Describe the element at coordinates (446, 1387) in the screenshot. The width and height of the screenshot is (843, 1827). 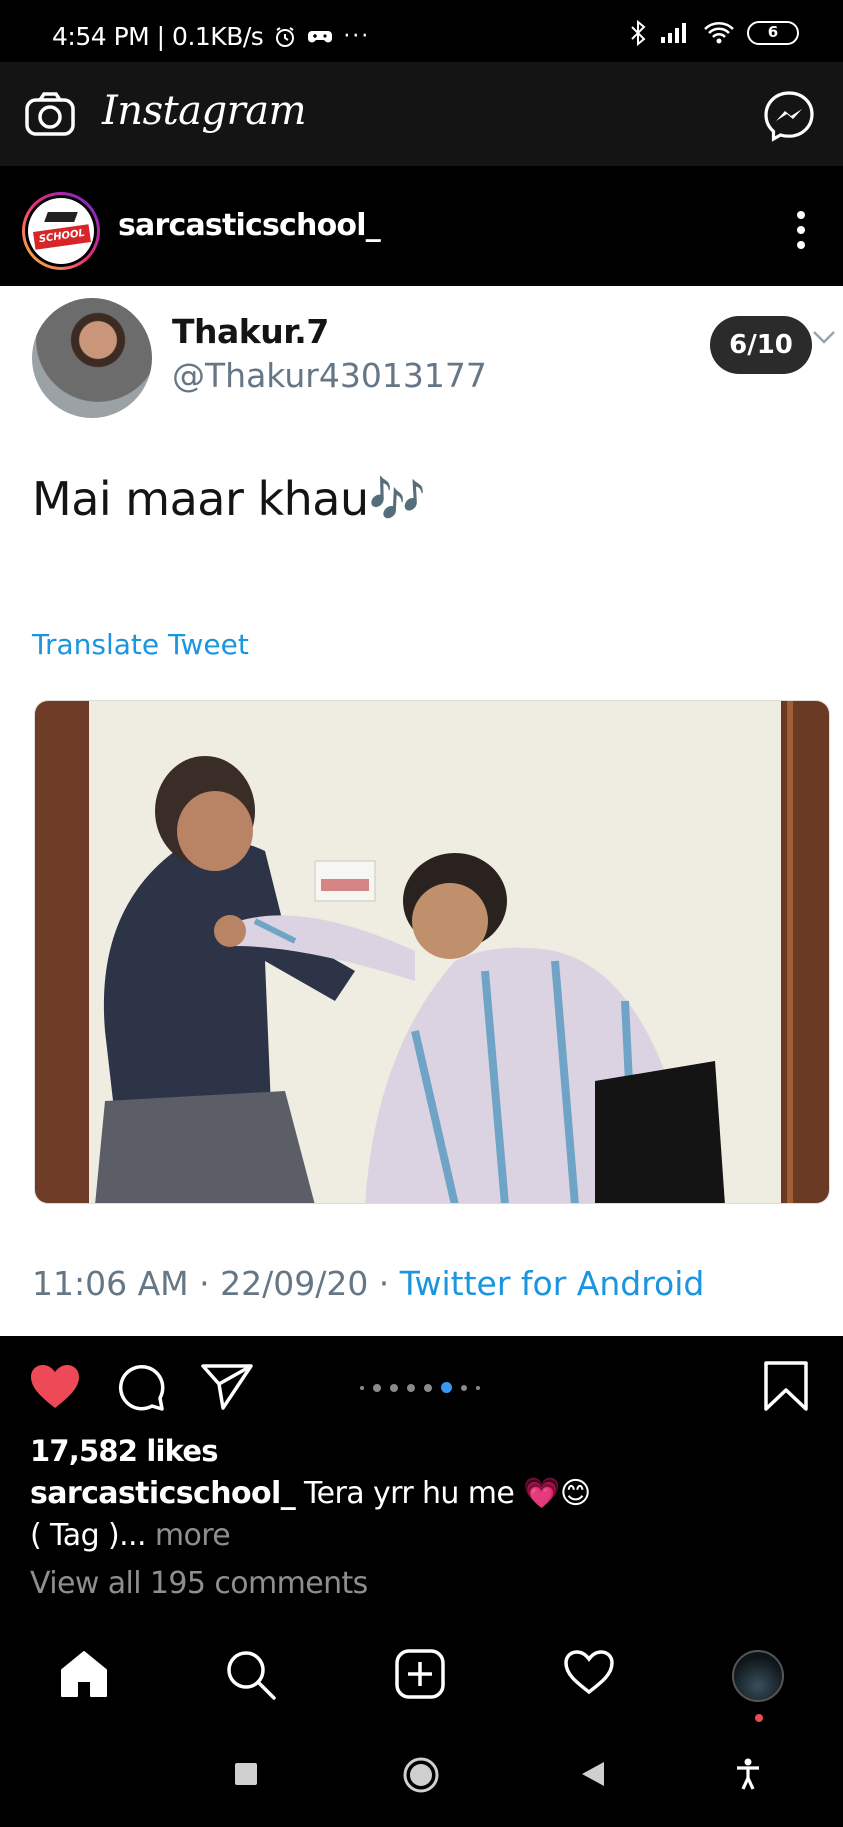
I see `carousel-dot-active` at that location.